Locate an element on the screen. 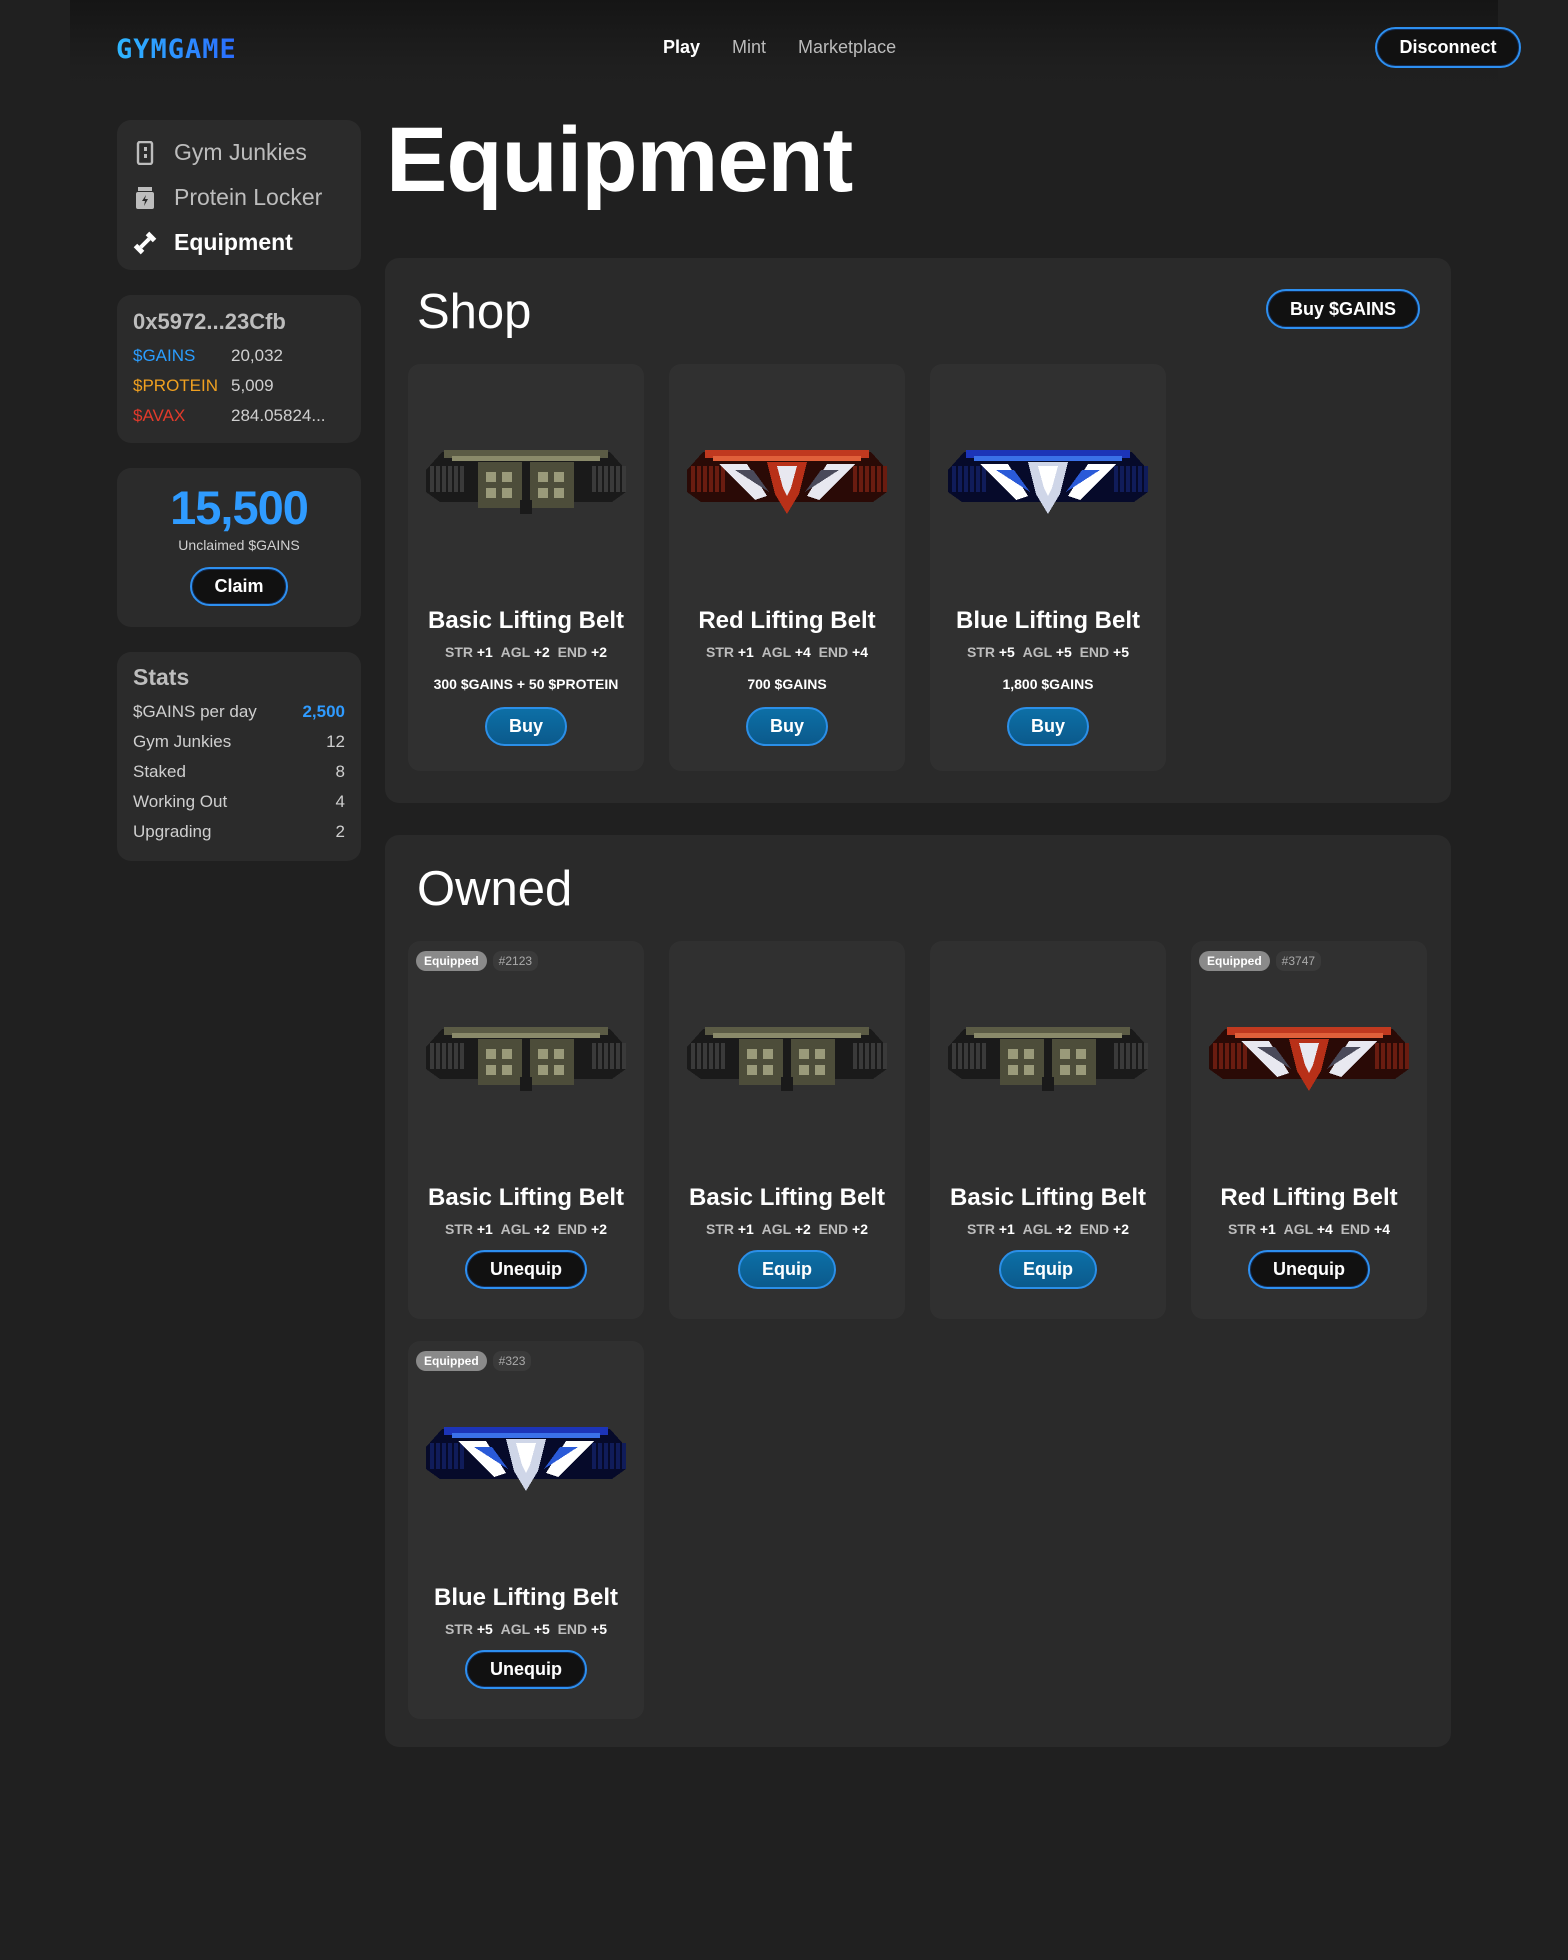 The height and width of the screenshot is (1960, 1568). equipped-badge: Equipped #323 is located at coordinates (474, 1361).